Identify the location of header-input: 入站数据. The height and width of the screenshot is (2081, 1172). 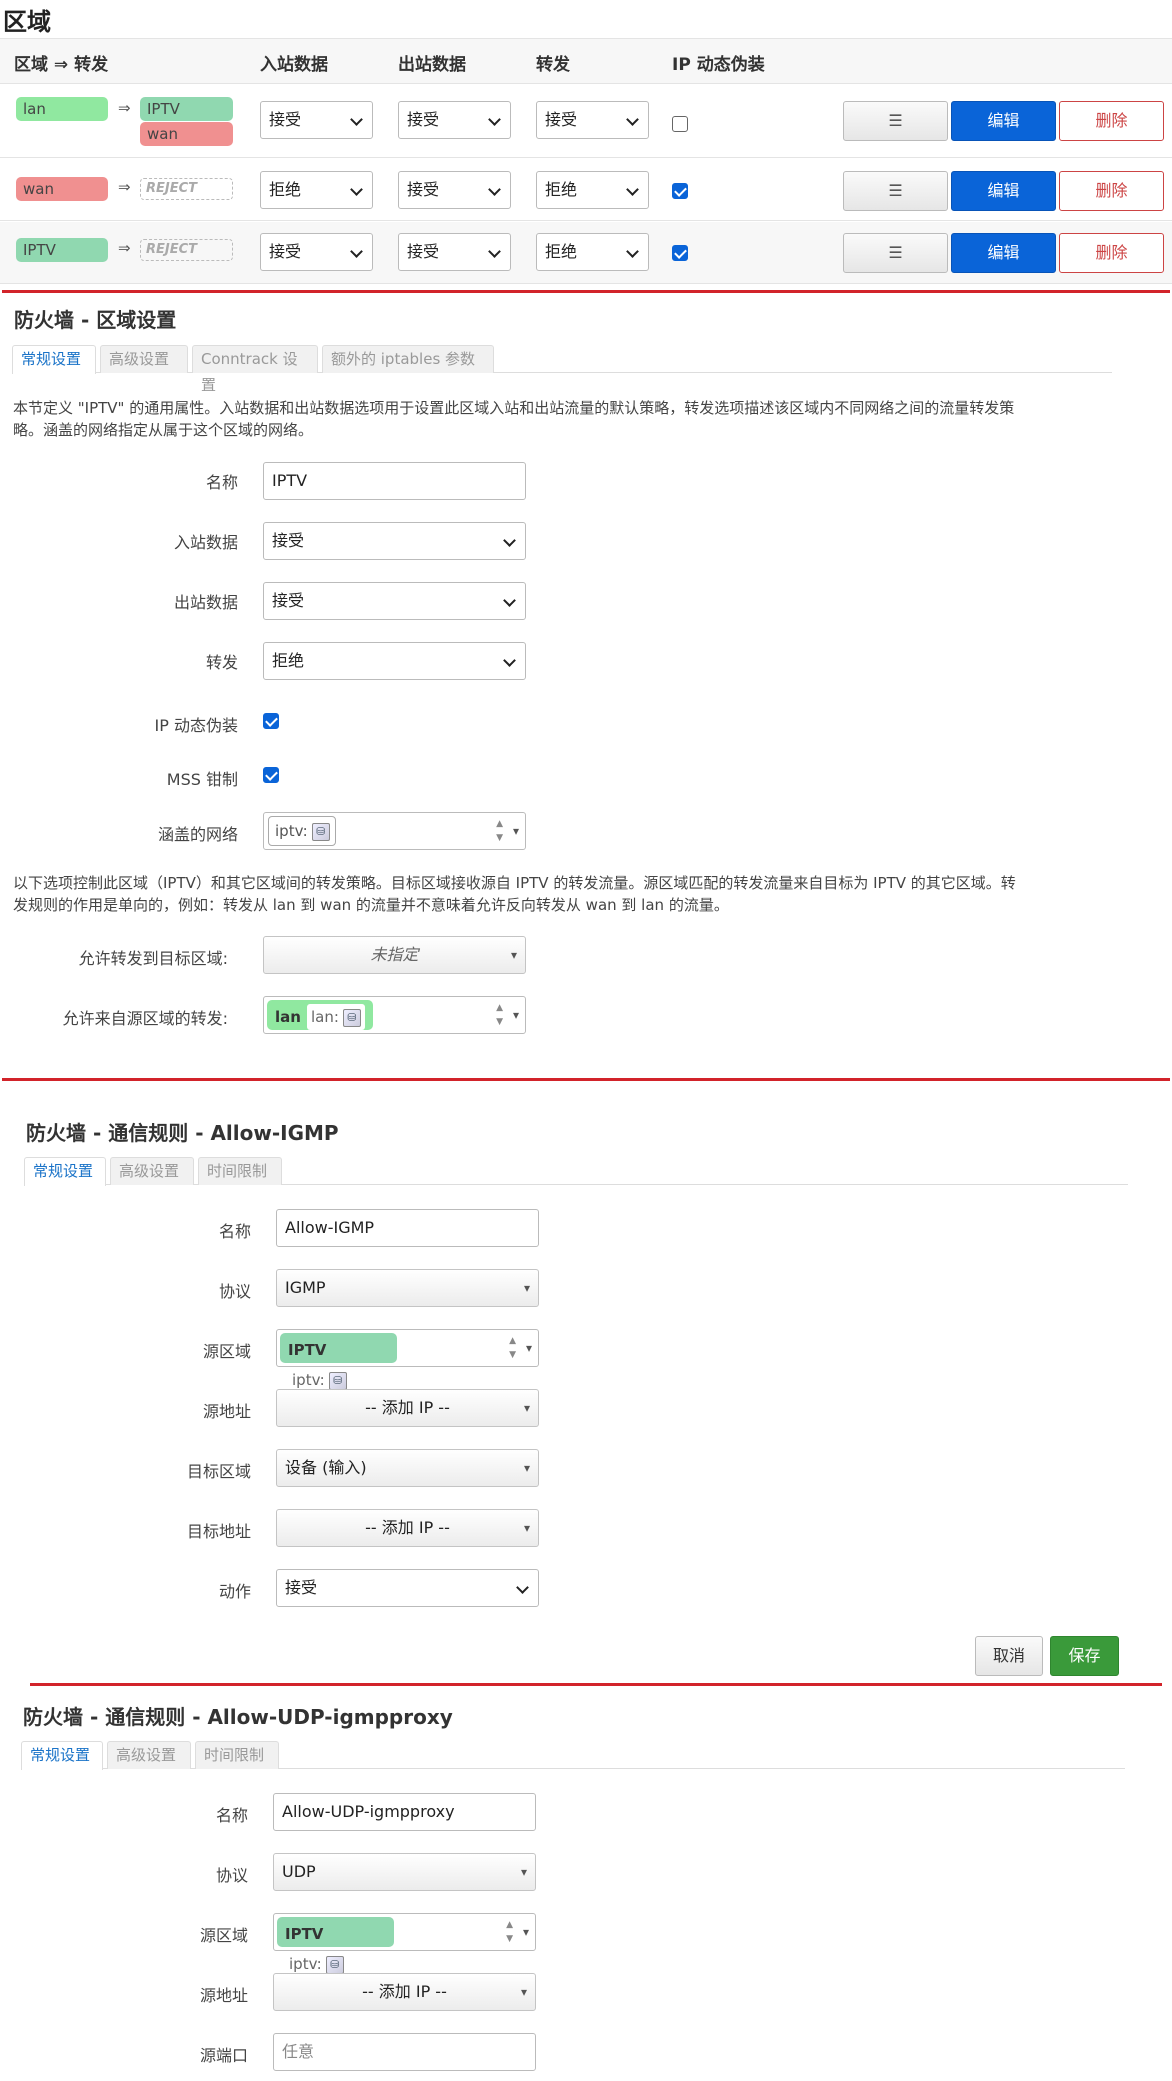
(294, 65).